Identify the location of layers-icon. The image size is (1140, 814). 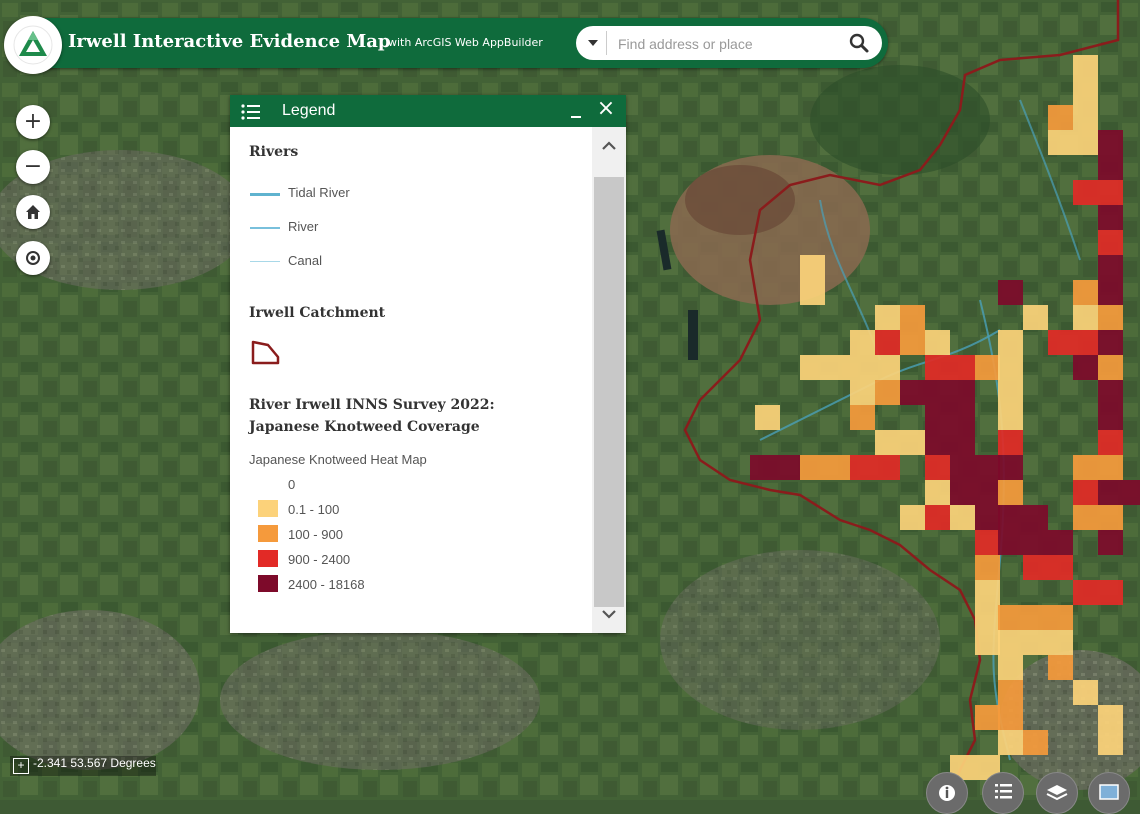
(1057, 793).